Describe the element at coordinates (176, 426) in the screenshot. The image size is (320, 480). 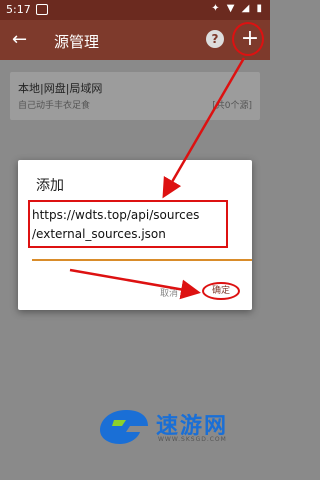
I see `watermark: 速游网 WWW.SKSGD.COM` at that location.